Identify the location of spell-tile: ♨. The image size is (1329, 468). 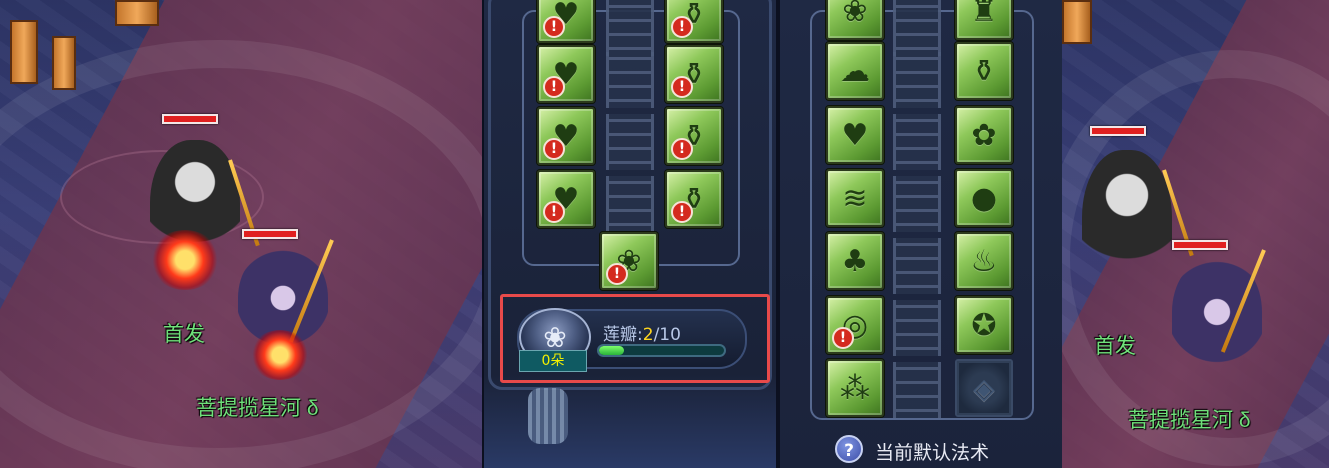
(984, 261).